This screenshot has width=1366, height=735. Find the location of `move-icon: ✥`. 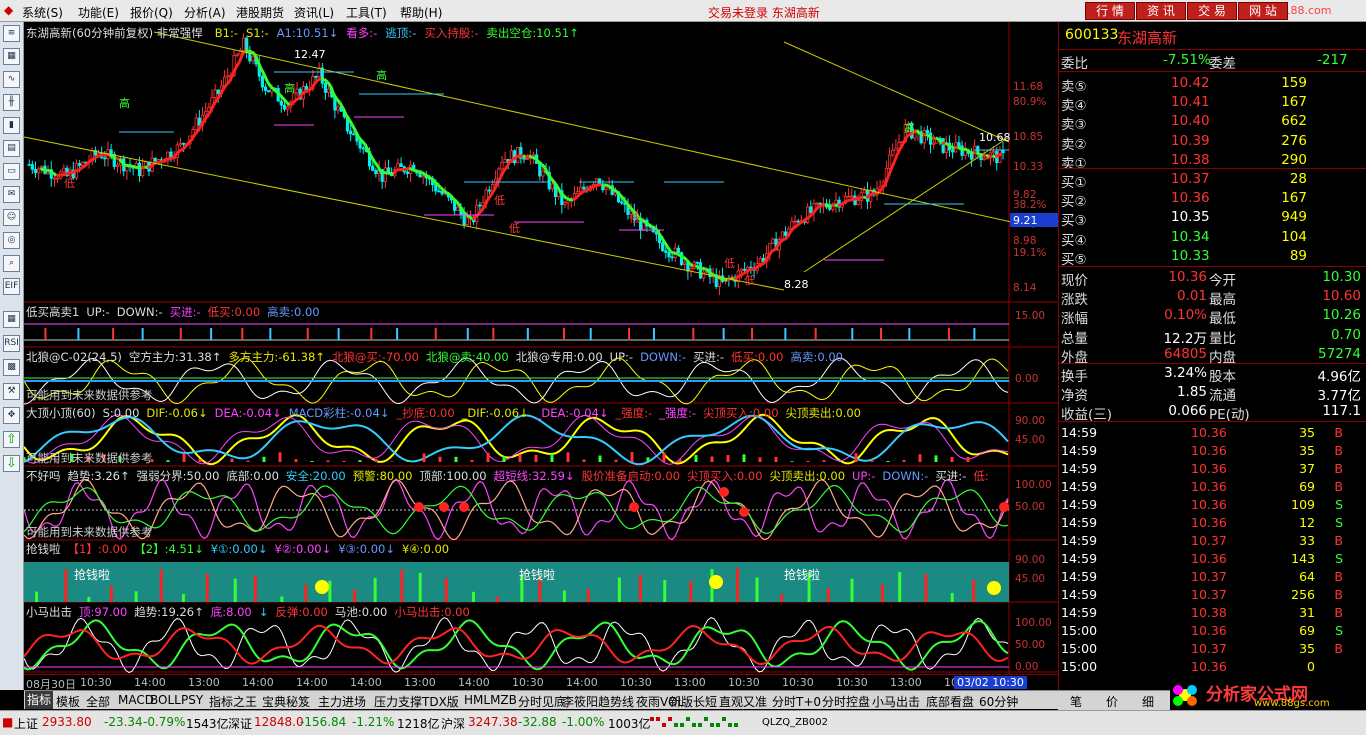

move-icon: ✥ is located at coordinates (11, 415).